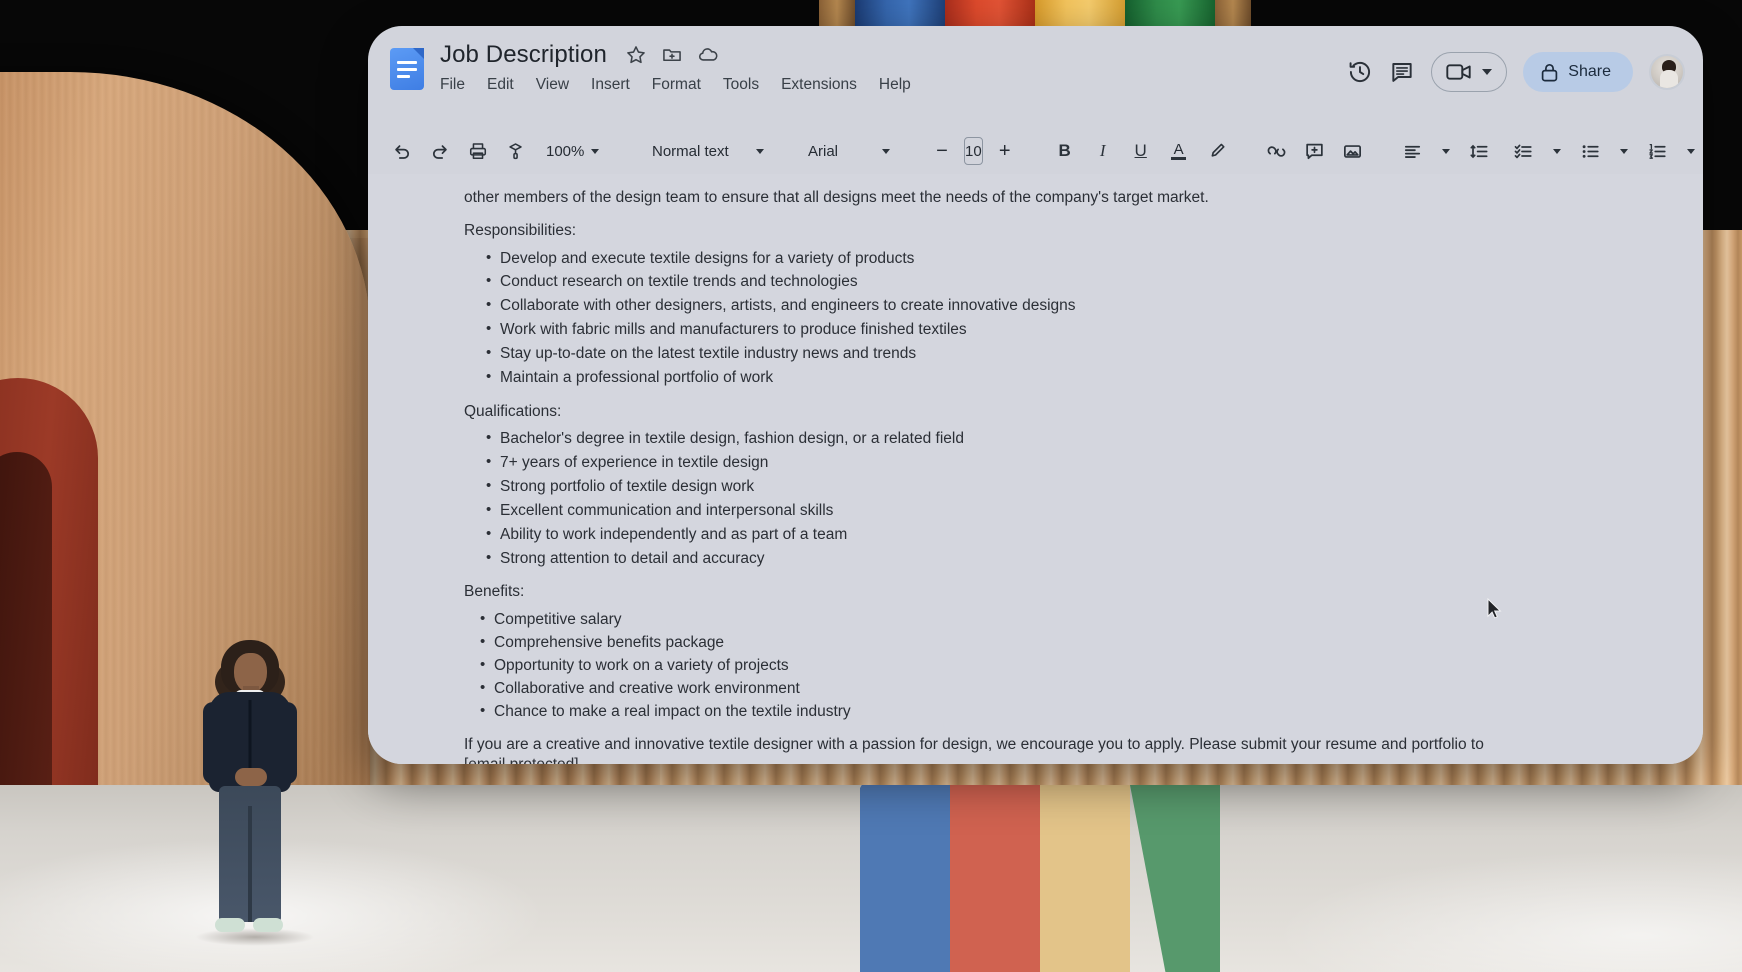  What do you see at coordinates (676, 85) in the screenshot?
I see `menu-item-format: Format` at bounding box center [676, 85].